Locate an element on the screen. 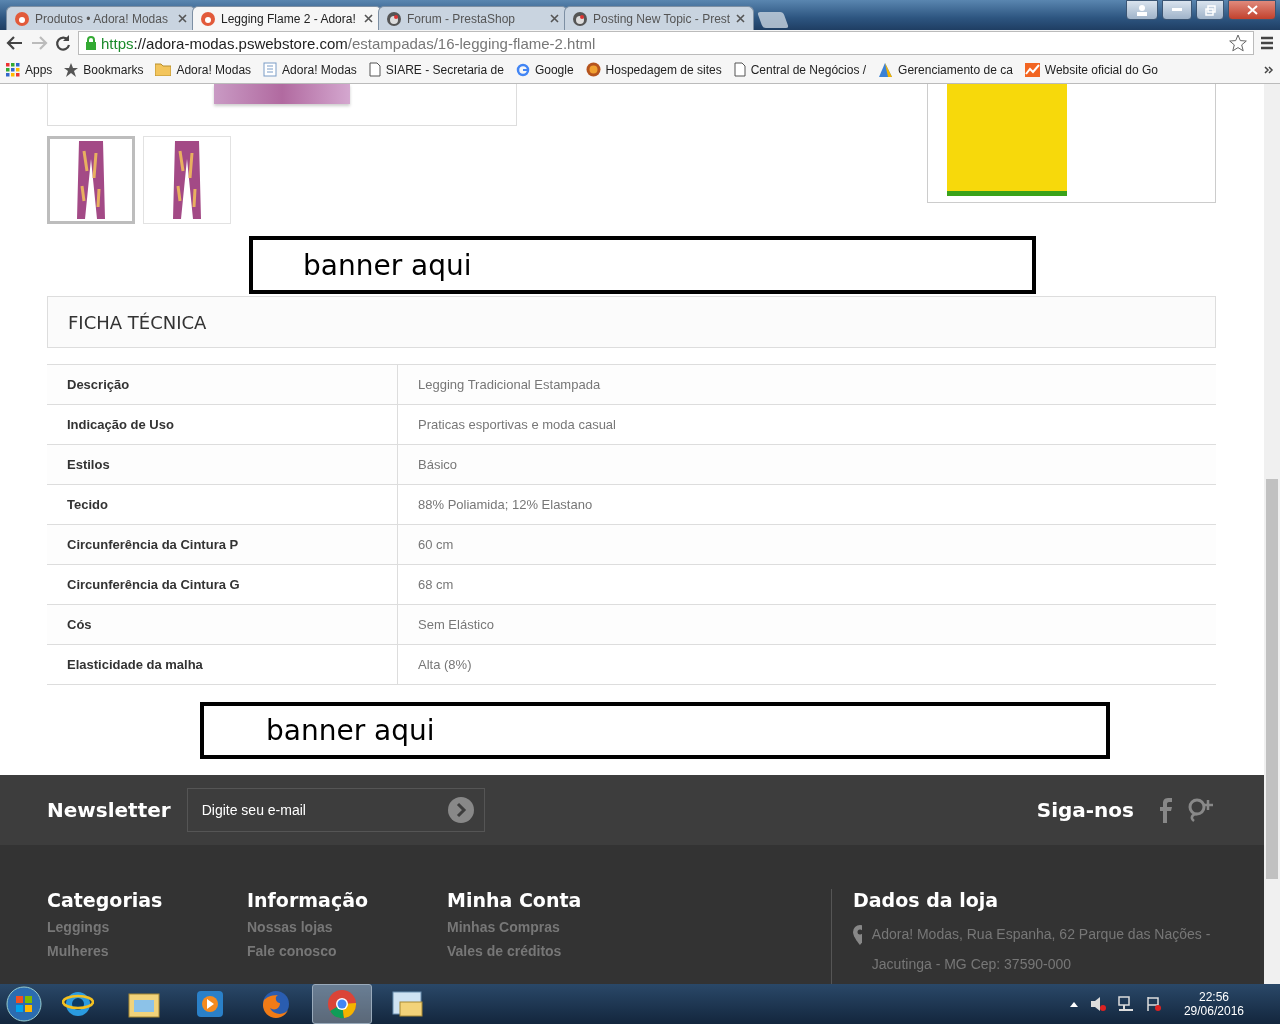 The width and height of the screenshot is (1280, 1024). profile-button is located at coordinates (1142, 10).